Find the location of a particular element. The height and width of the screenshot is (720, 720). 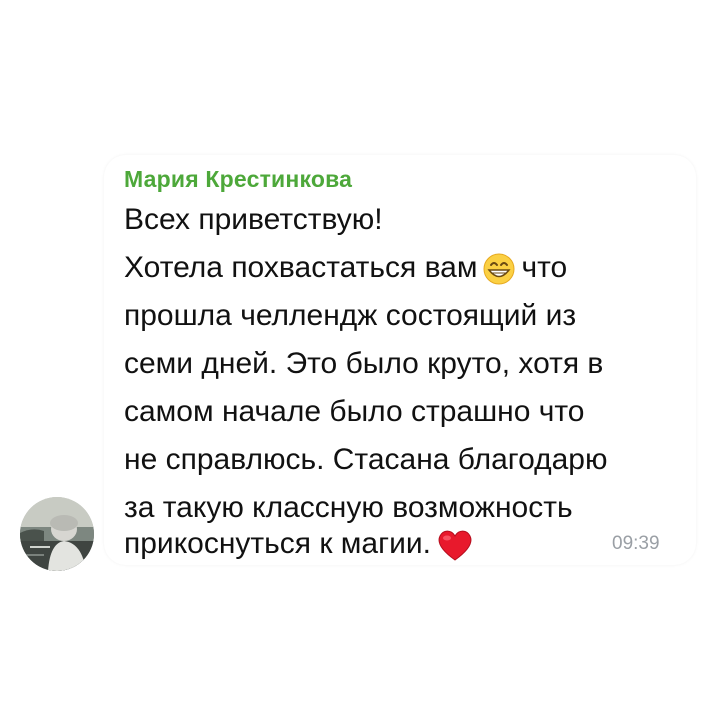

red-heart-emoji-icon is located at coordinates (455, 545).